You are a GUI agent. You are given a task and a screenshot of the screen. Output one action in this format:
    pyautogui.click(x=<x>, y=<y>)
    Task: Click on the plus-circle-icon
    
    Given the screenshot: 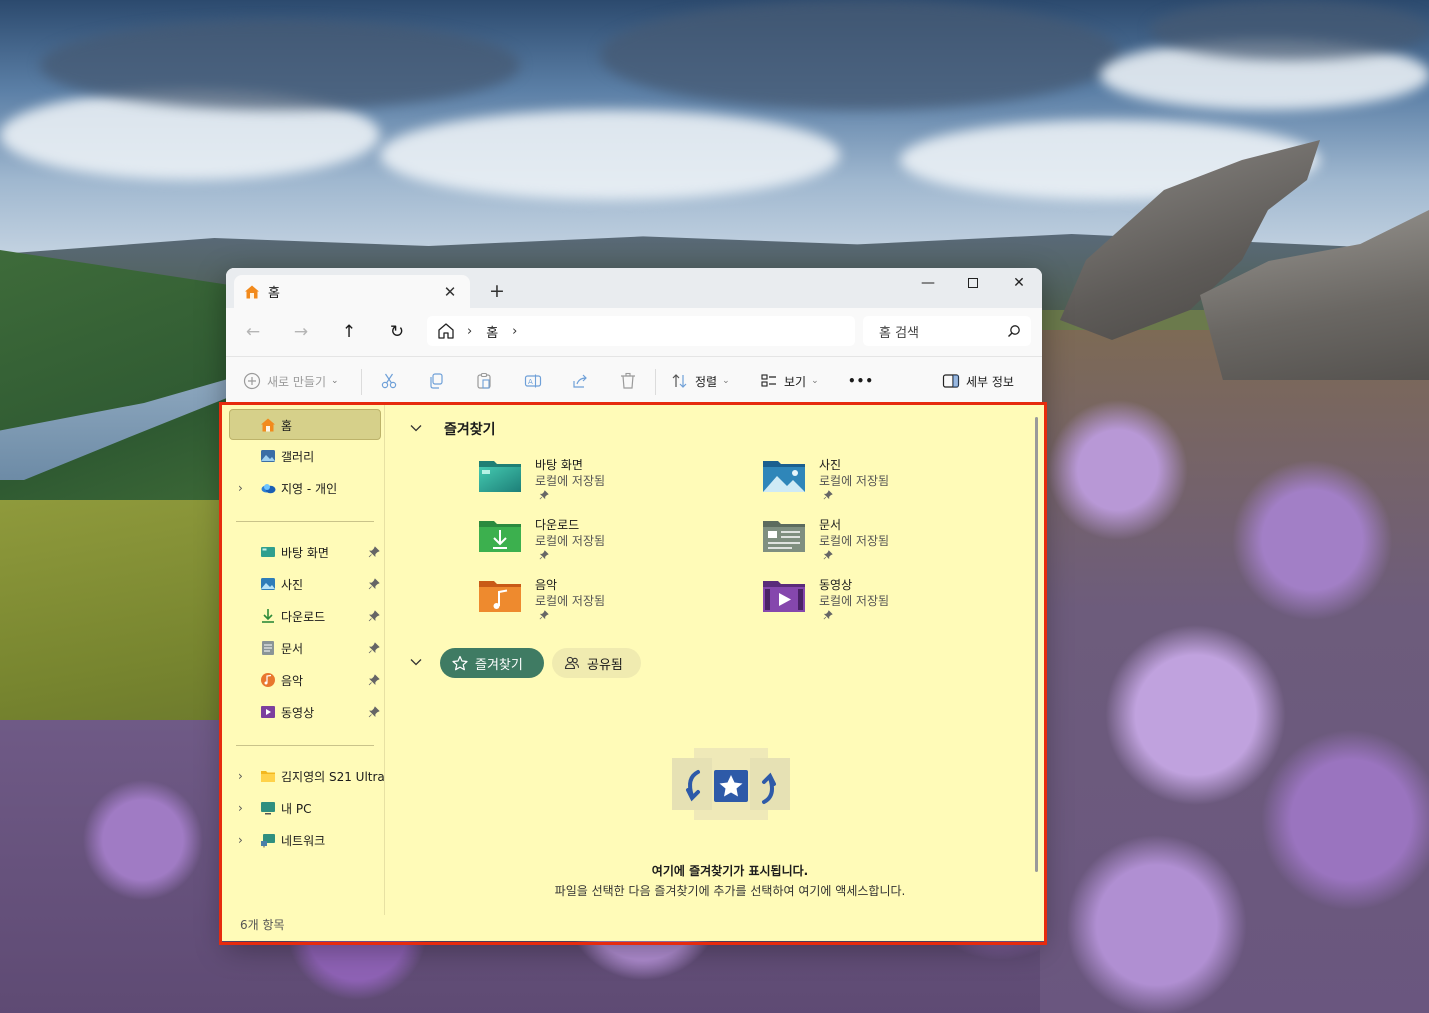 What is the action you would take?
    pyautogui.click(x=252, y=381)
    